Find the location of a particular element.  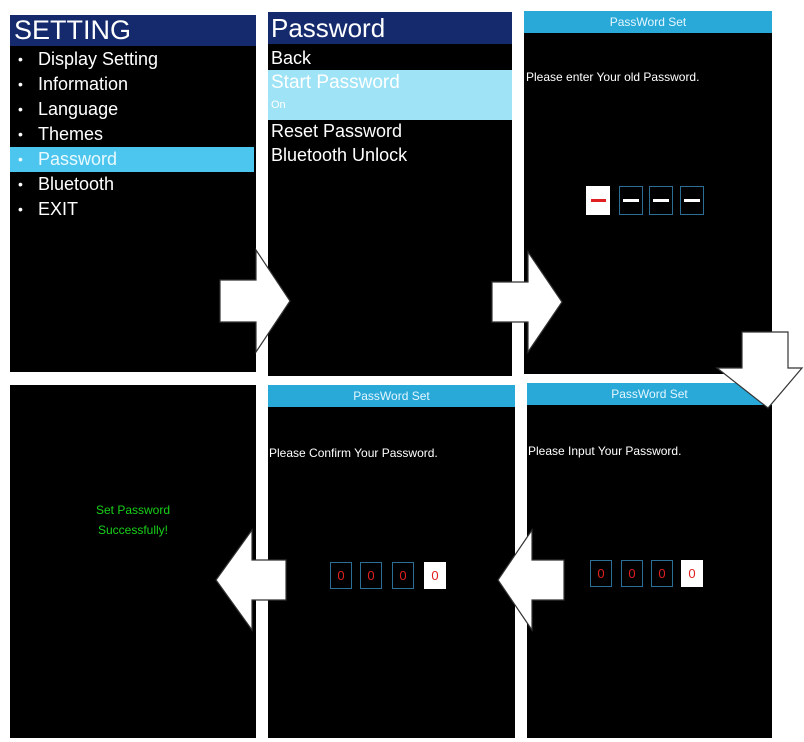

reset-password-item: Reset Password is located at coordinates (390, 131).